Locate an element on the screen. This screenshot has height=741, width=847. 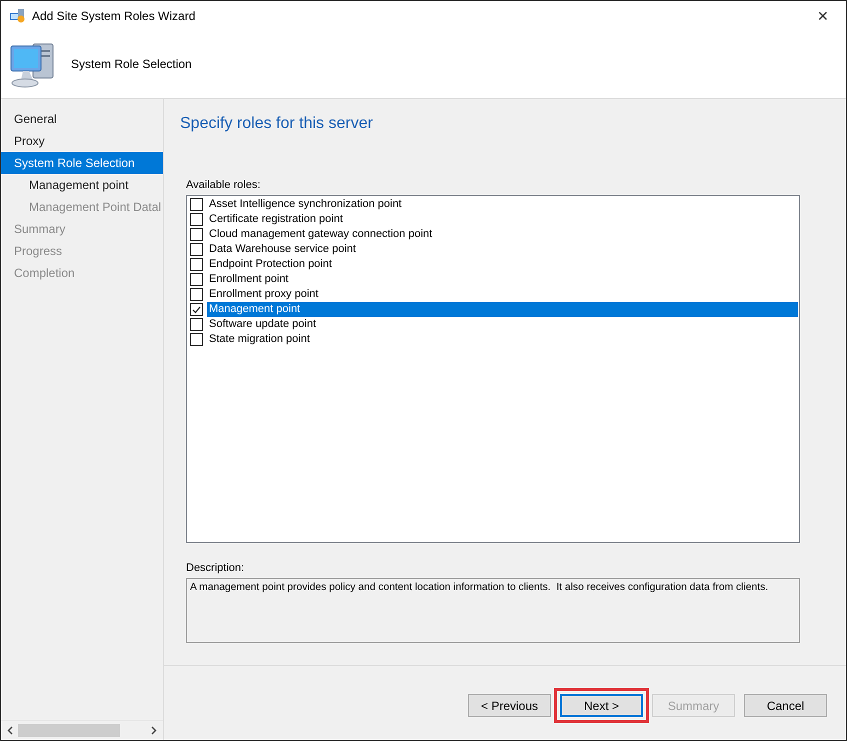
wizard-icon is located at coordinates (17, 15).